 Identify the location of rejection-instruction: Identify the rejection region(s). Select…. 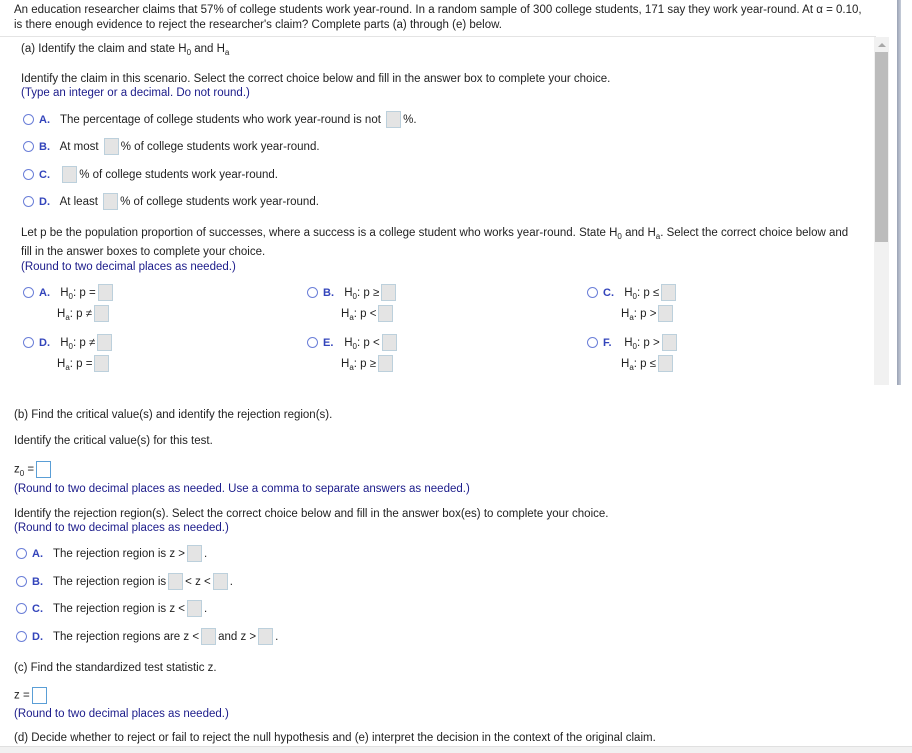
(311, 514).